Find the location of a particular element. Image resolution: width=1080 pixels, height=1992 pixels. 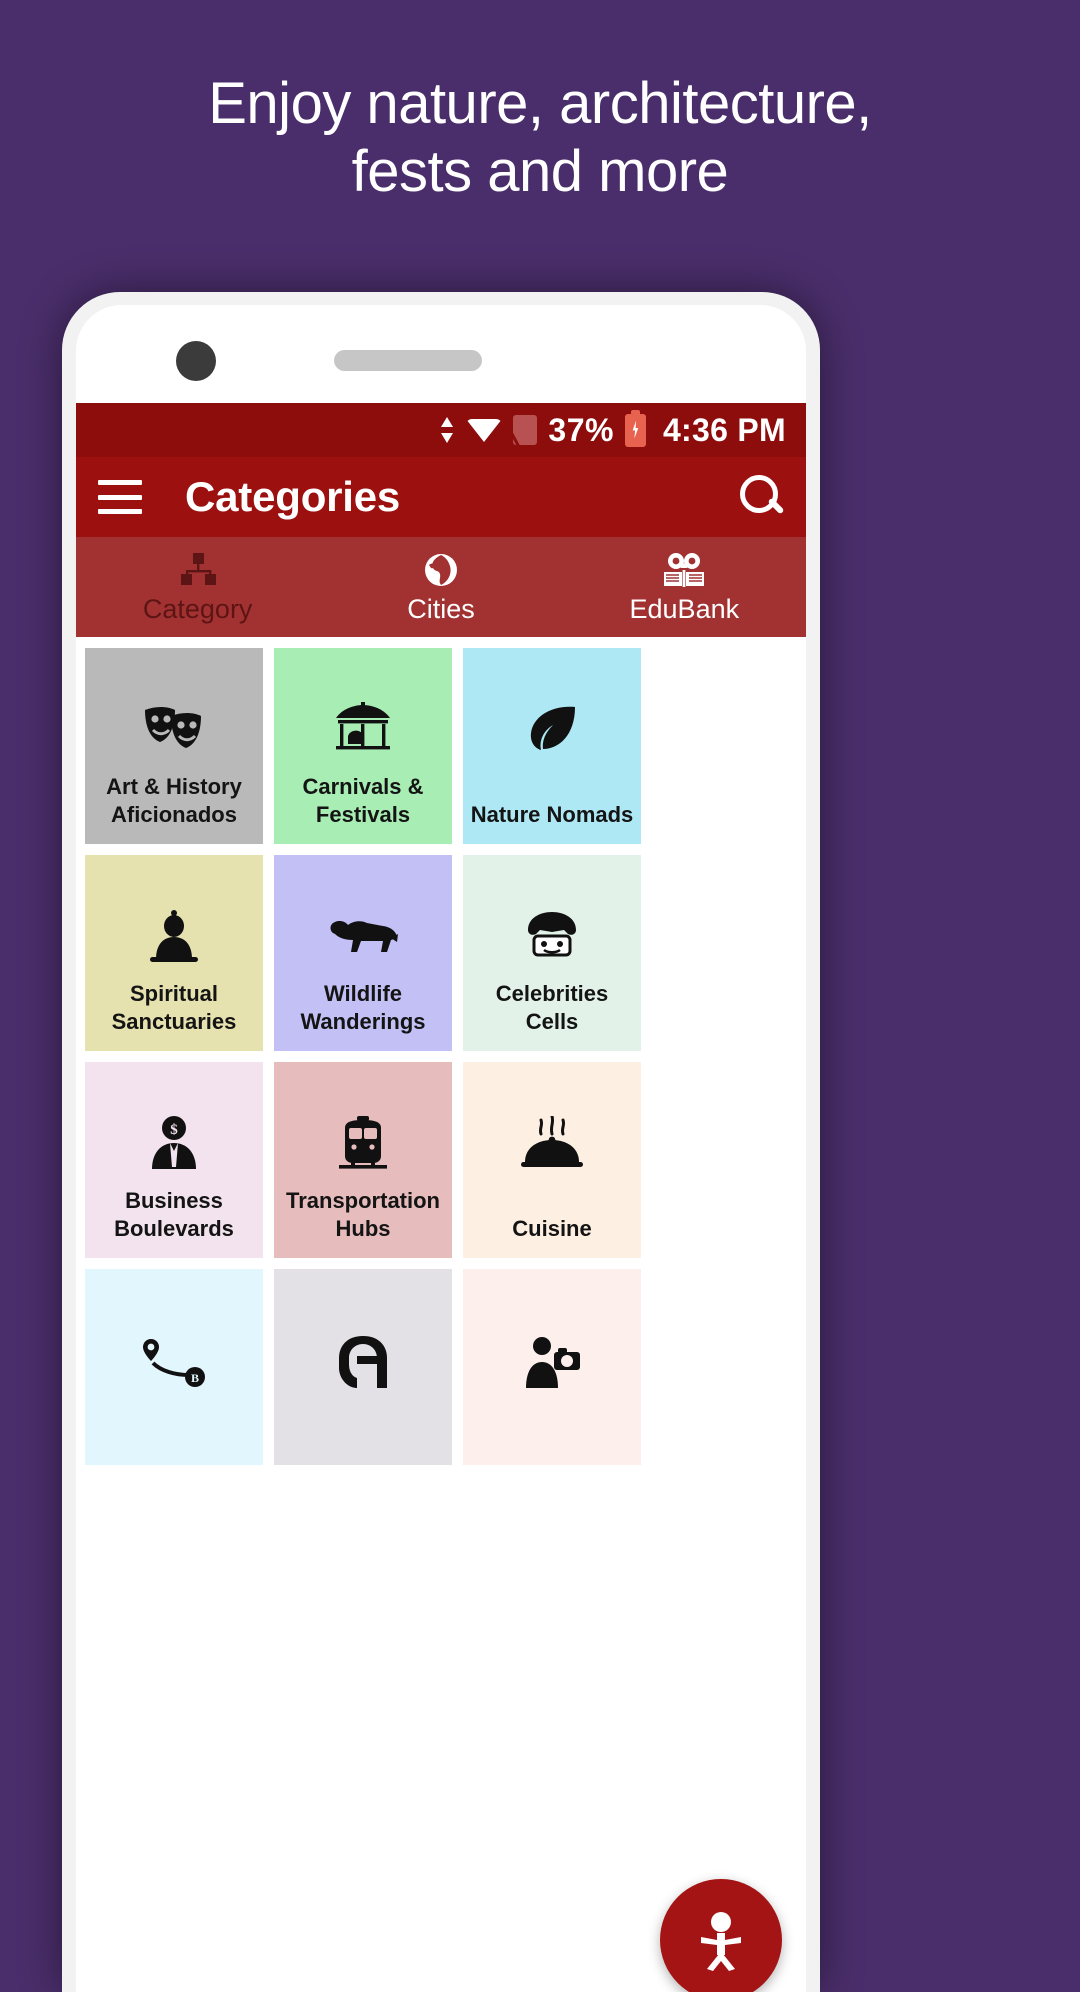

headline-line-1: Enjoy nature, architecture, is located at coordinates (540, 103).